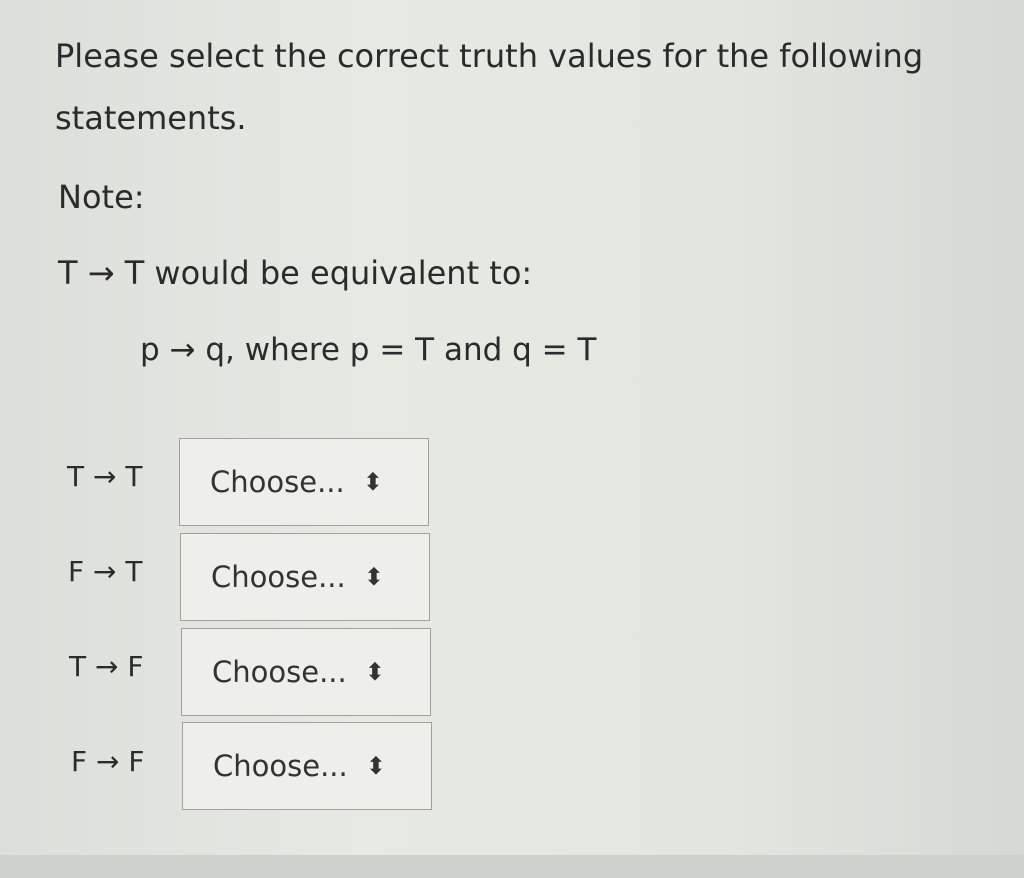 This screenshot has height=878, width=1024. What do you see at coordinates (151, 118) in the screenshot?
I see `question-prompt-line-2: statements.` at bounding box center [151, 118].